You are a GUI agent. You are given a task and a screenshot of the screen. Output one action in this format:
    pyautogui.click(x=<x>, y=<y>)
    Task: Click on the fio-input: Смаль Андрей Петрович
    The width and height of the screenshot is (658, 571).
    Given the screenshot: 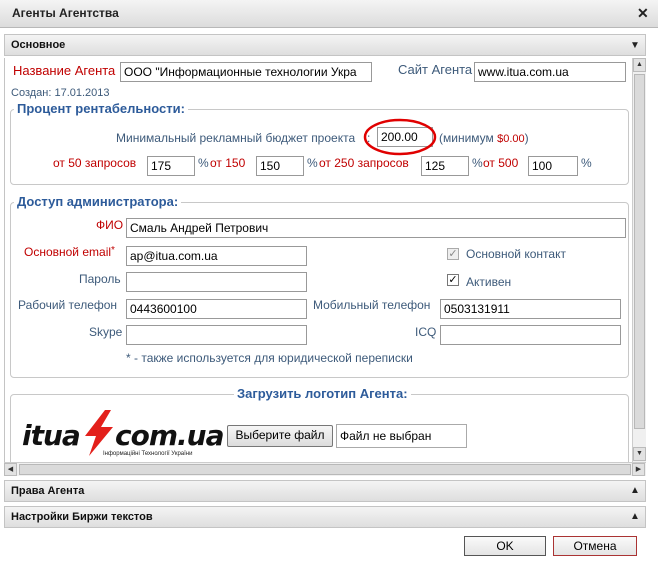 What is the action you would take?
    pyautogui.click(x=376, y=228)
    